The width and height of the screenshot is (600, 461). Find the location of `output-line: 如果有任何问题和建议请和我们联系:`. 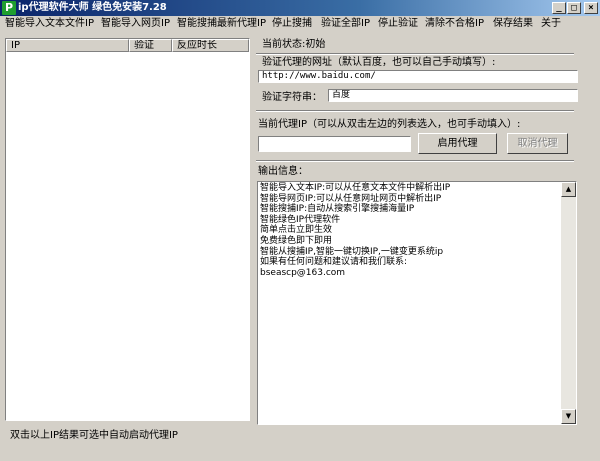

output-line: 如果有任何问题和建议请和我们联系: is located at coordinates (334, 262).